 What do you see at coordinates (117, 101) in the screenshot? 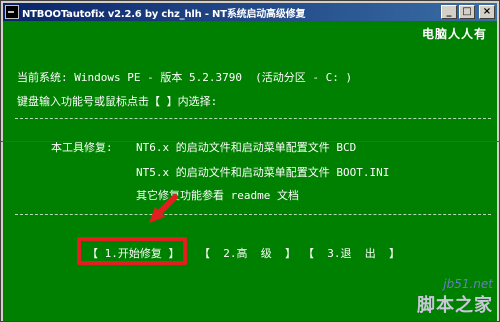
I see `prompt-line: 键盘输入功能号或鼠标点击【 】内选择:` at bounding box center [117, 101].